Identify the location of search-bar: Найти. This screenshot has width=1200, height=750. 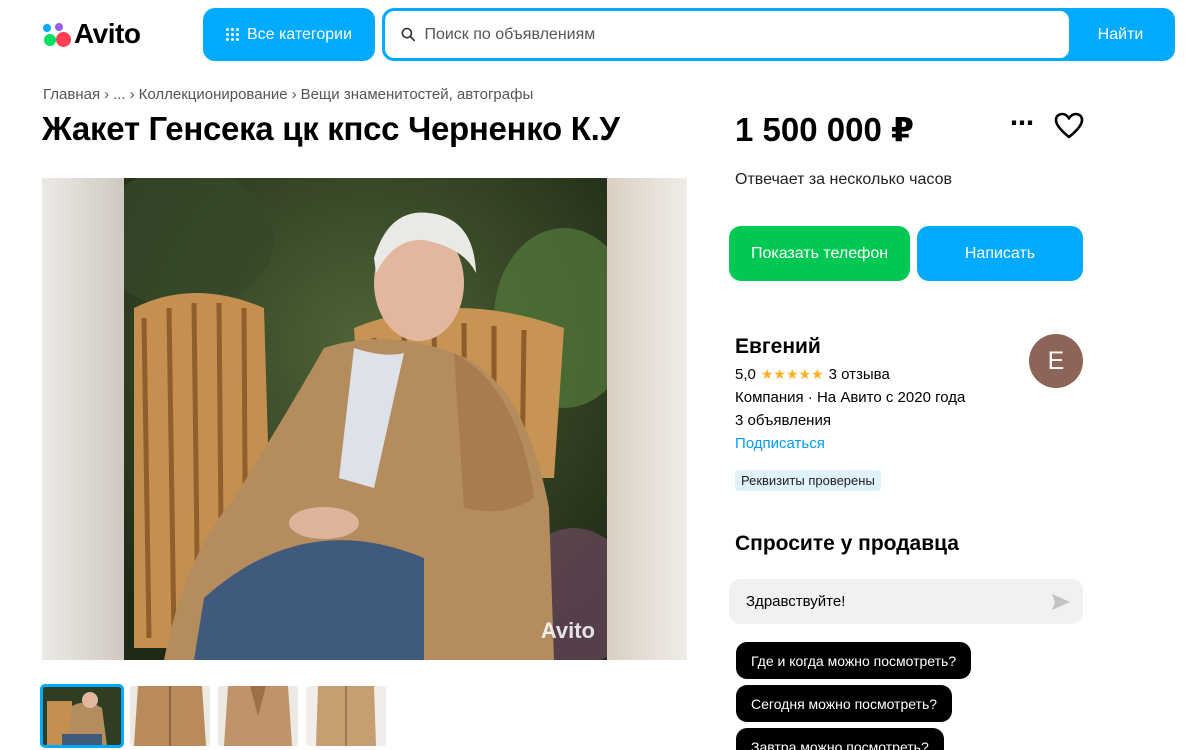
(778, 34).